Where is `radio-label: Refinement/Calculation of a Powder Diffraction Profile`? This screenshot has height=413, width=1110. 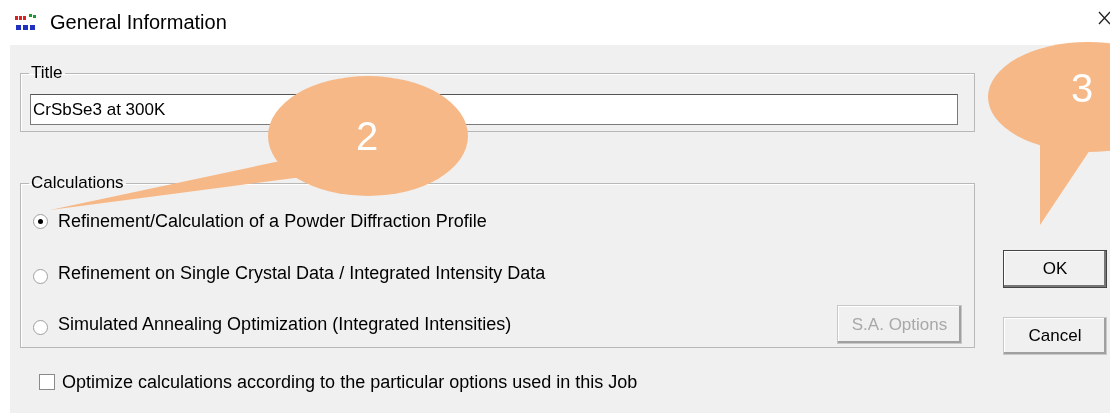
radio-label: Refinement/Calculation of a Powder Diffraction Profile is located at coordinates (272, 221).